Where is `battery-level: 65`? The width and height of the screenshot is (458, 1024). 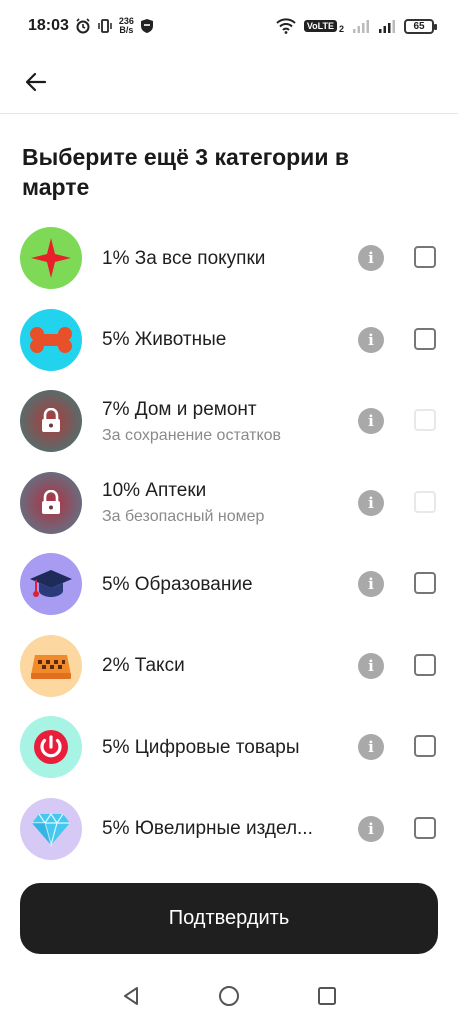
battery-level: 65 is located at coordinates (419, 26).